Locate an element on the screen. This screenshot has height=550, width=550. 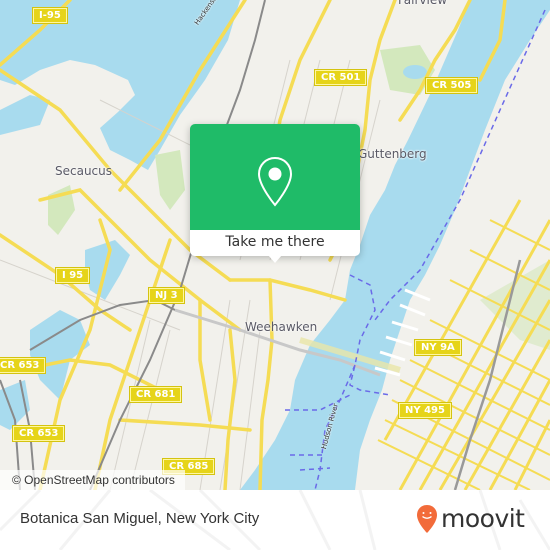
take-me-there-button: Take me there is located at coordinates (275, 243).